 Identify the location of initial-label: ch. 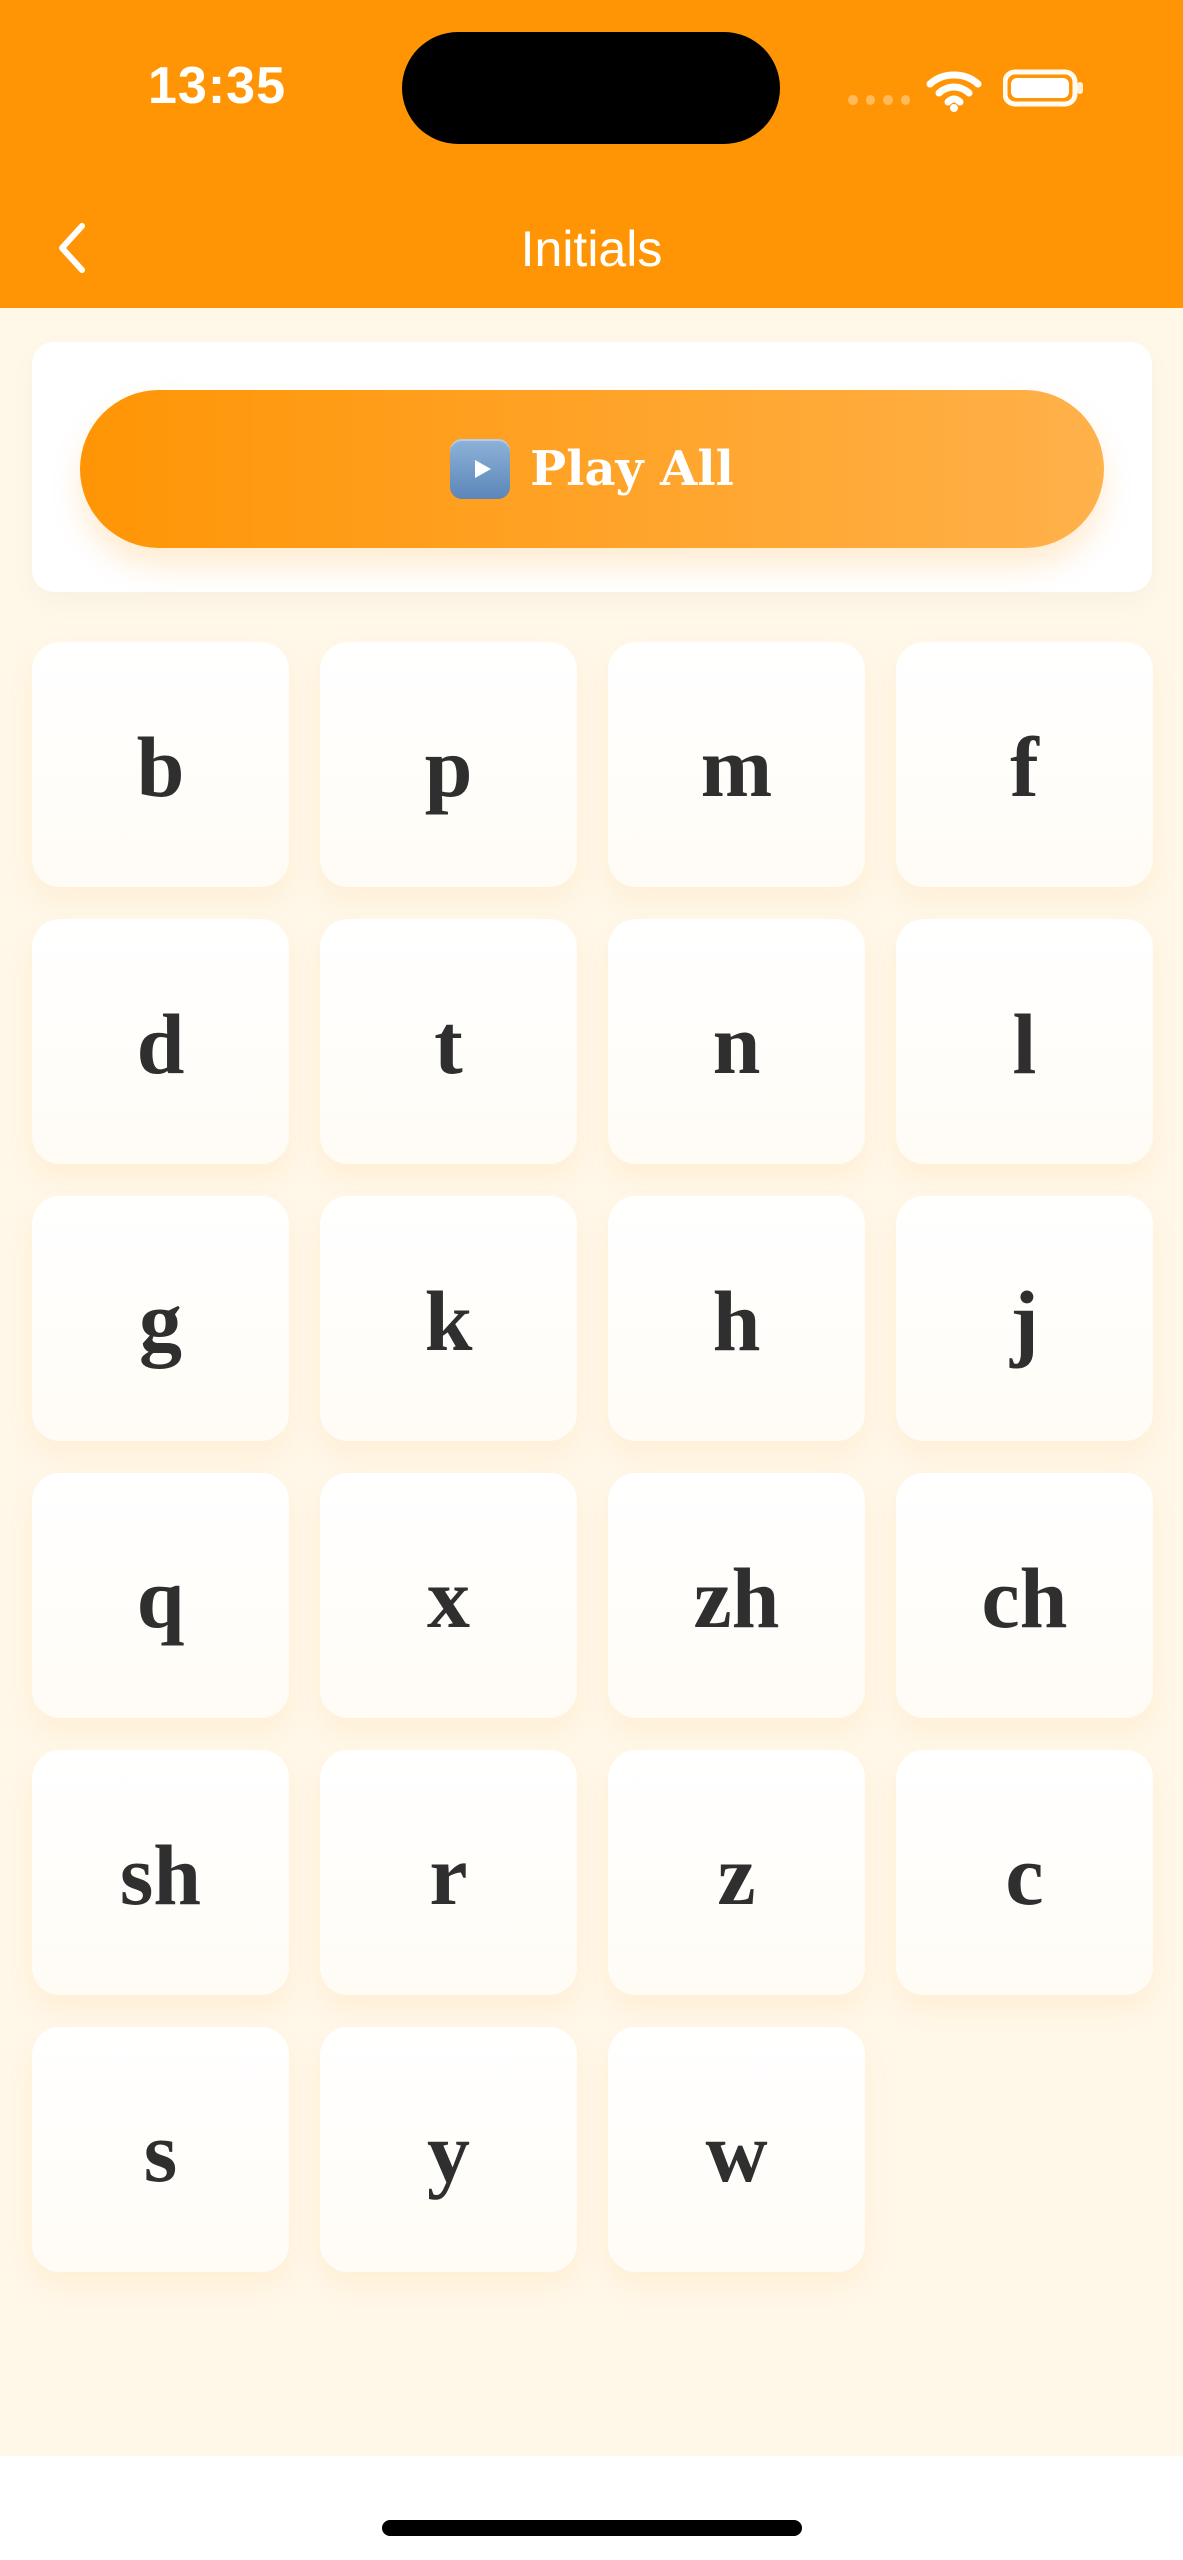
(1024, 1597).